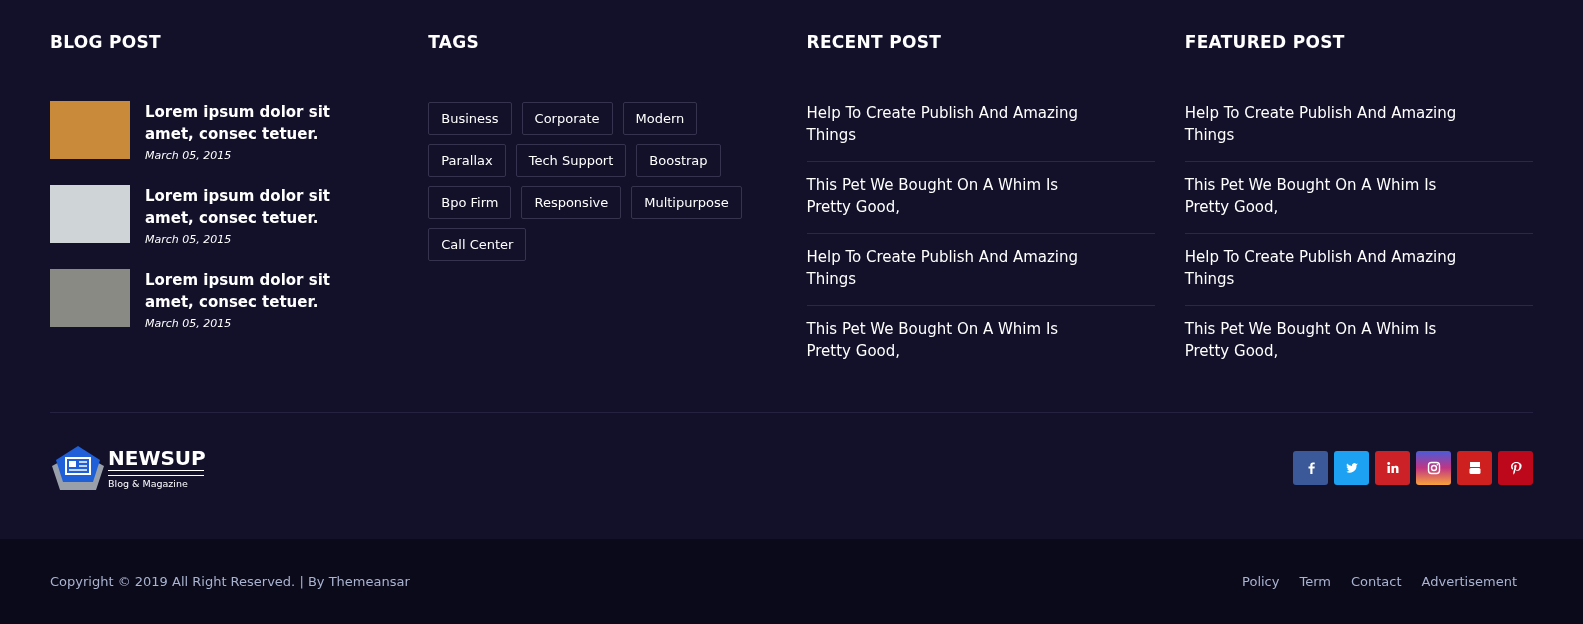 The image size is (1583, 624). I want to click on tag-link: Multipurpose, so click(686, 202).